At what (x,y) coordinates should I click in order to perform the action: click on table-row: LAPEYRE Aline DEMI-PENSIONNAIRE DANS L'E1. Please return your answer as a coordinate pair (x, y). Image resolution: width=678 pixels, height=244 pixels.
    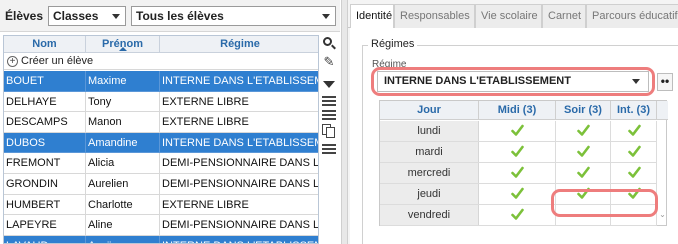
    Looking at the image, I should click on (161, 225).